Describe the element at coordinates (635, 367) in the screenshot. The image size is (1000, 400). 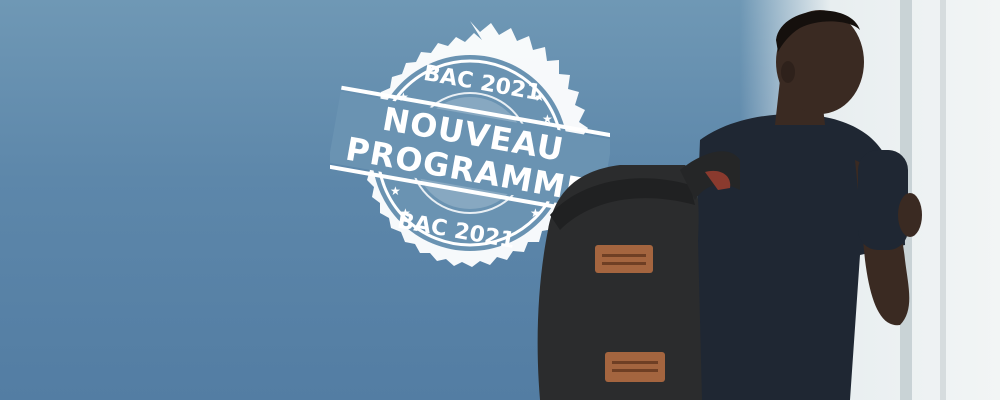
I see `leather-buckle-bottom` at that location.